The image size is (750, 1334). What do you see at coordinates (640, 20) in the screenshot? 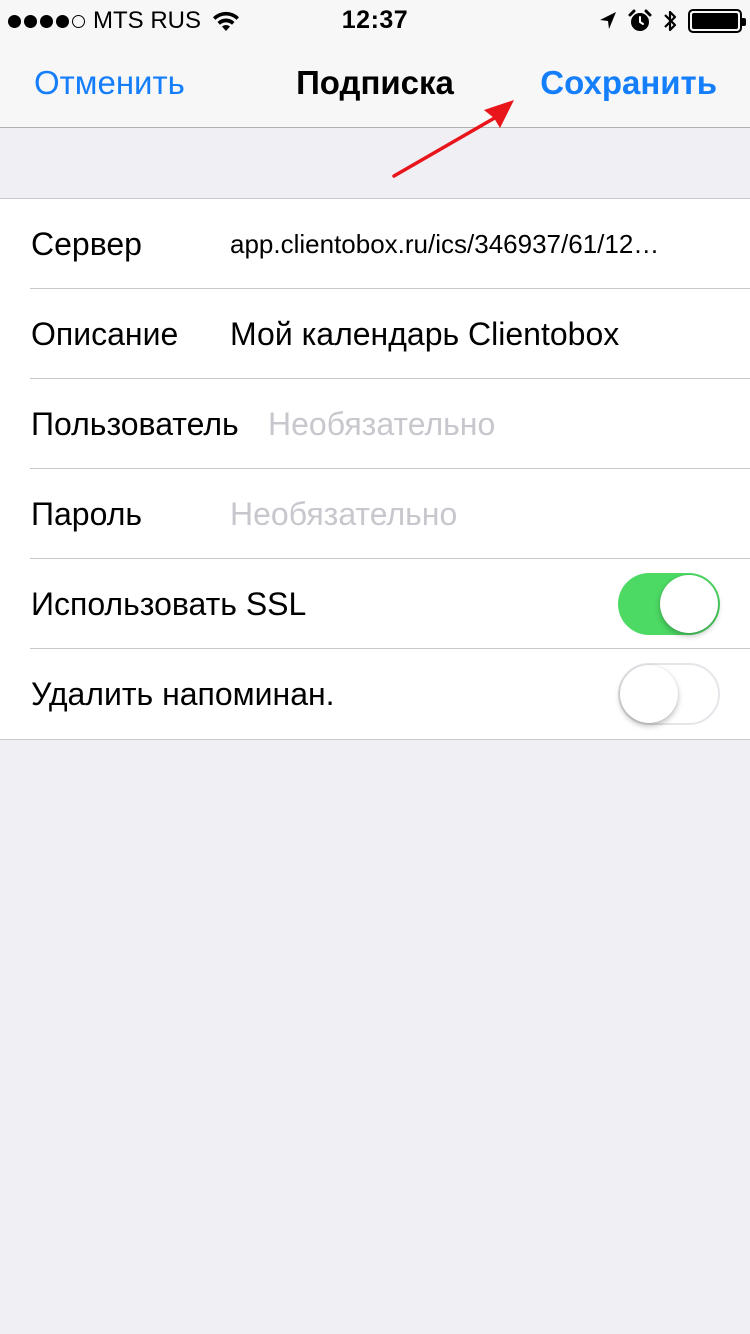
I see `alarm-icon` at bounding box center [640, 20].